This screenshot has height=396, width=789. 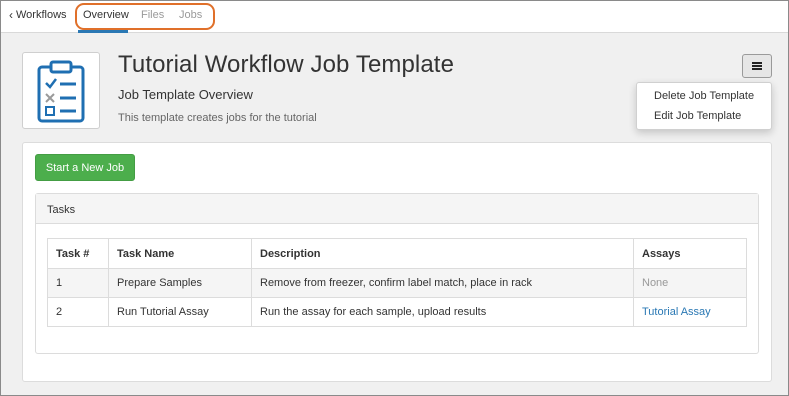 I want to click on back-to-workflows-link: ‹ Workflows, so click(x=38, y=15).